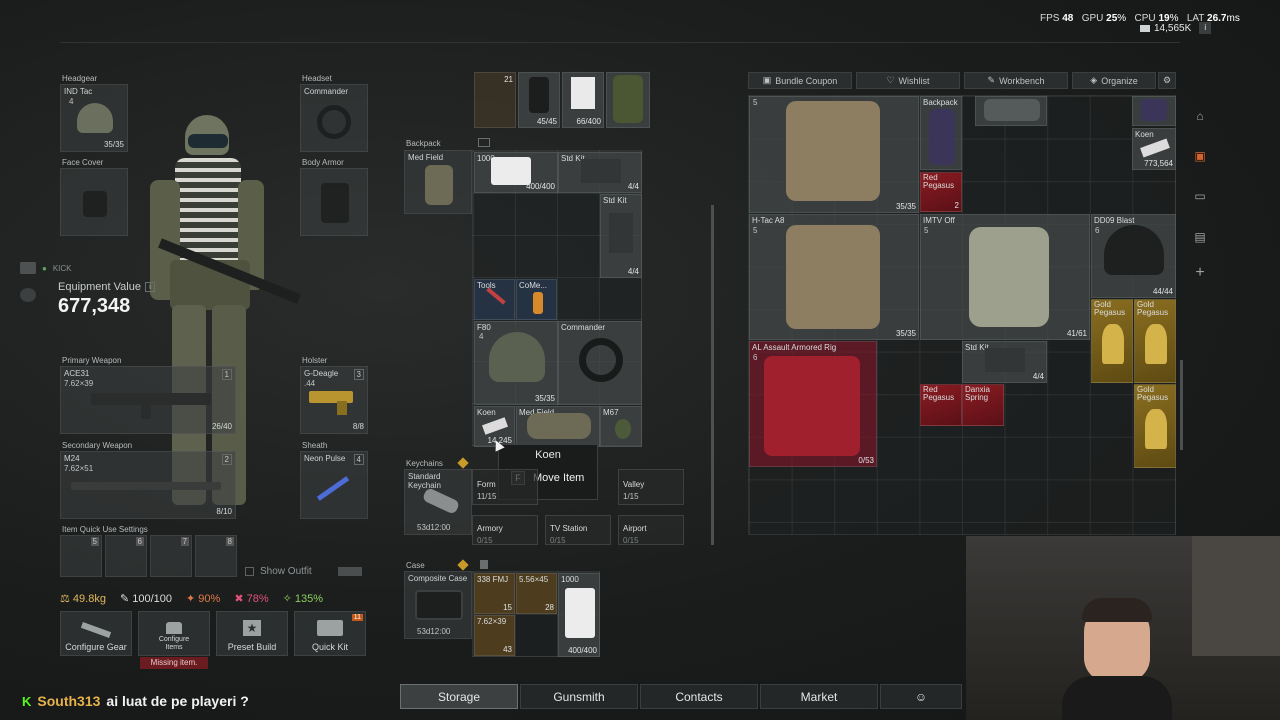  What do you see at coordinates (334, 400) in the screenshot?
I see `holster-slot: G-Deagle .44 3 8/8` at bounding box center [334, 400].